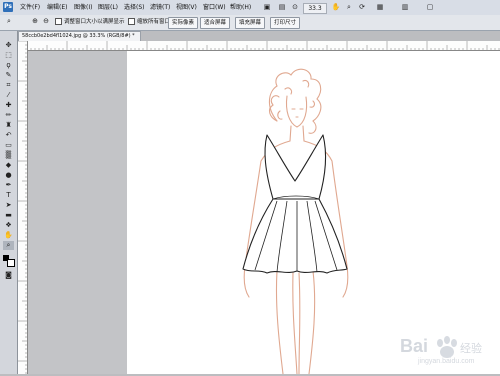 This screenshot has width=500, height=376. I want to click on zoom-all-windows-label: 缩放所有窗口, so click(154, 22).